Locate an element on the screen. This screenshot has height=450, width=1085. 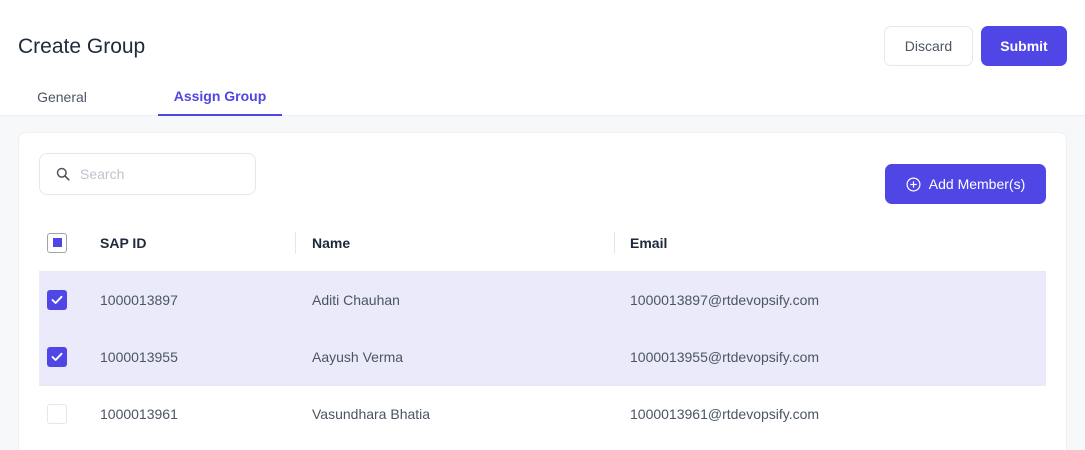
email-cell: 1000013961@rtdevopsify.com is located at coordinates (725, 414).